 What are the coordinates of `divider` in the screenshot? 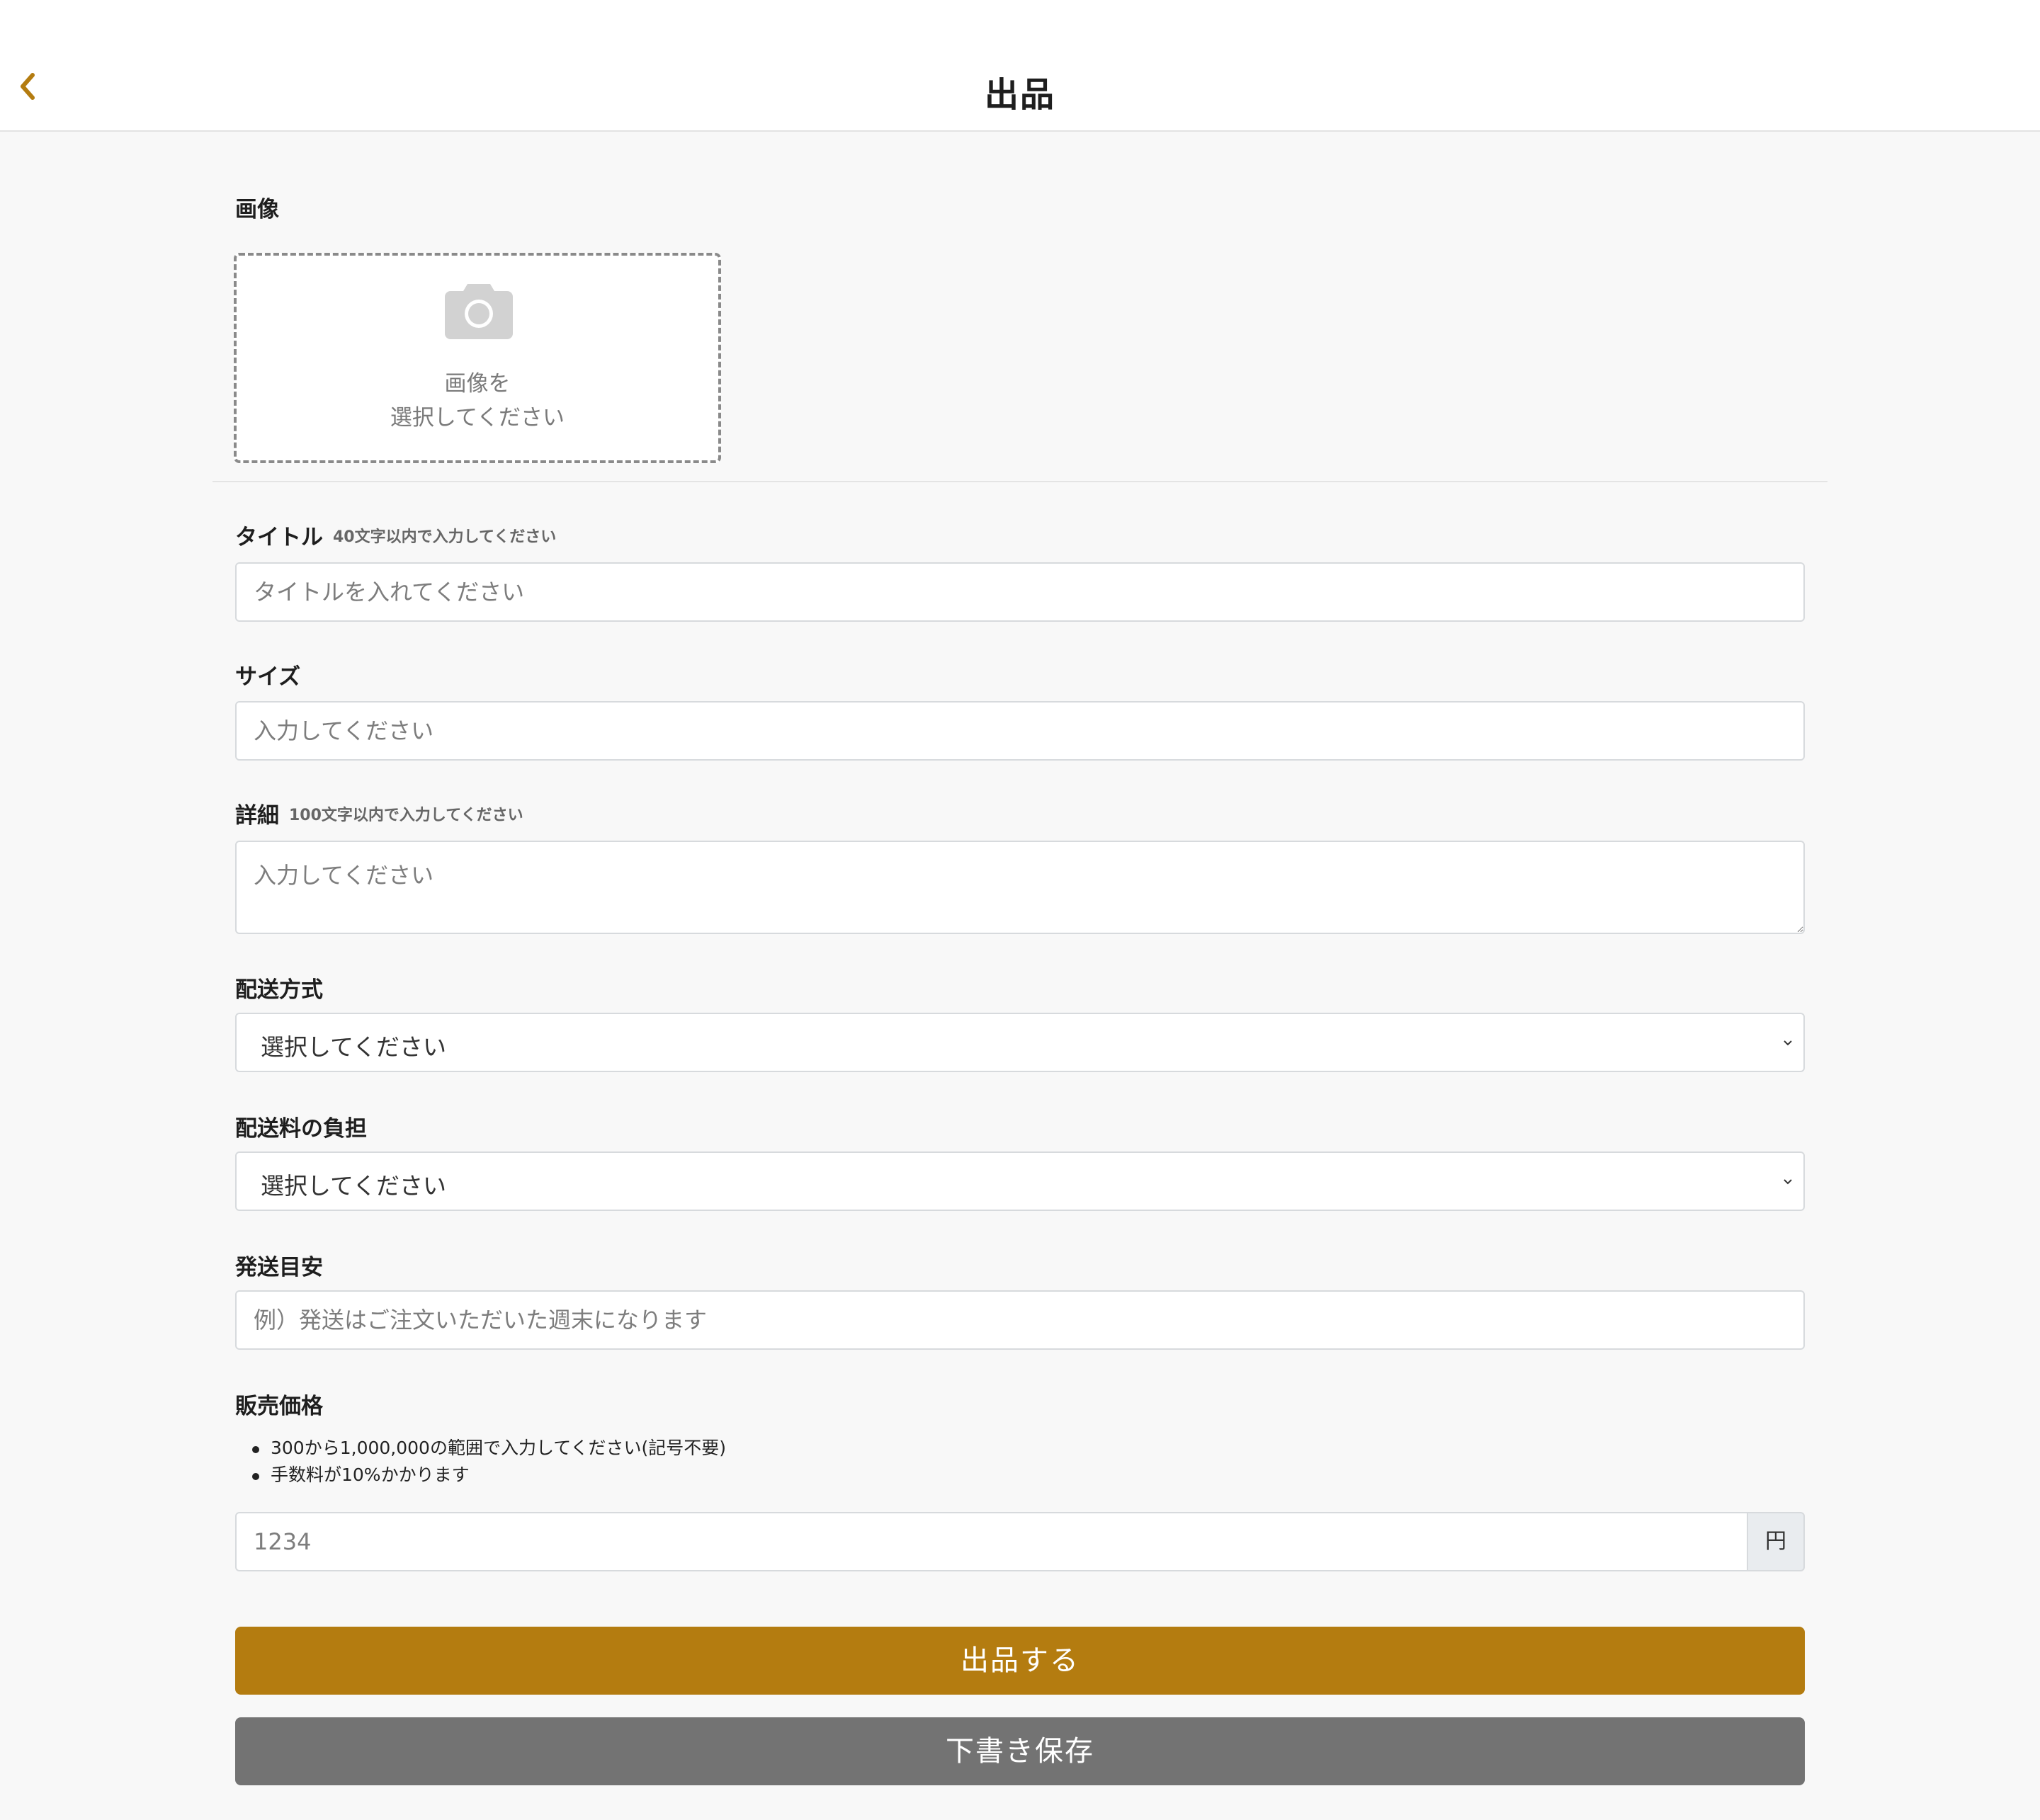 It's located at (1020, 482).